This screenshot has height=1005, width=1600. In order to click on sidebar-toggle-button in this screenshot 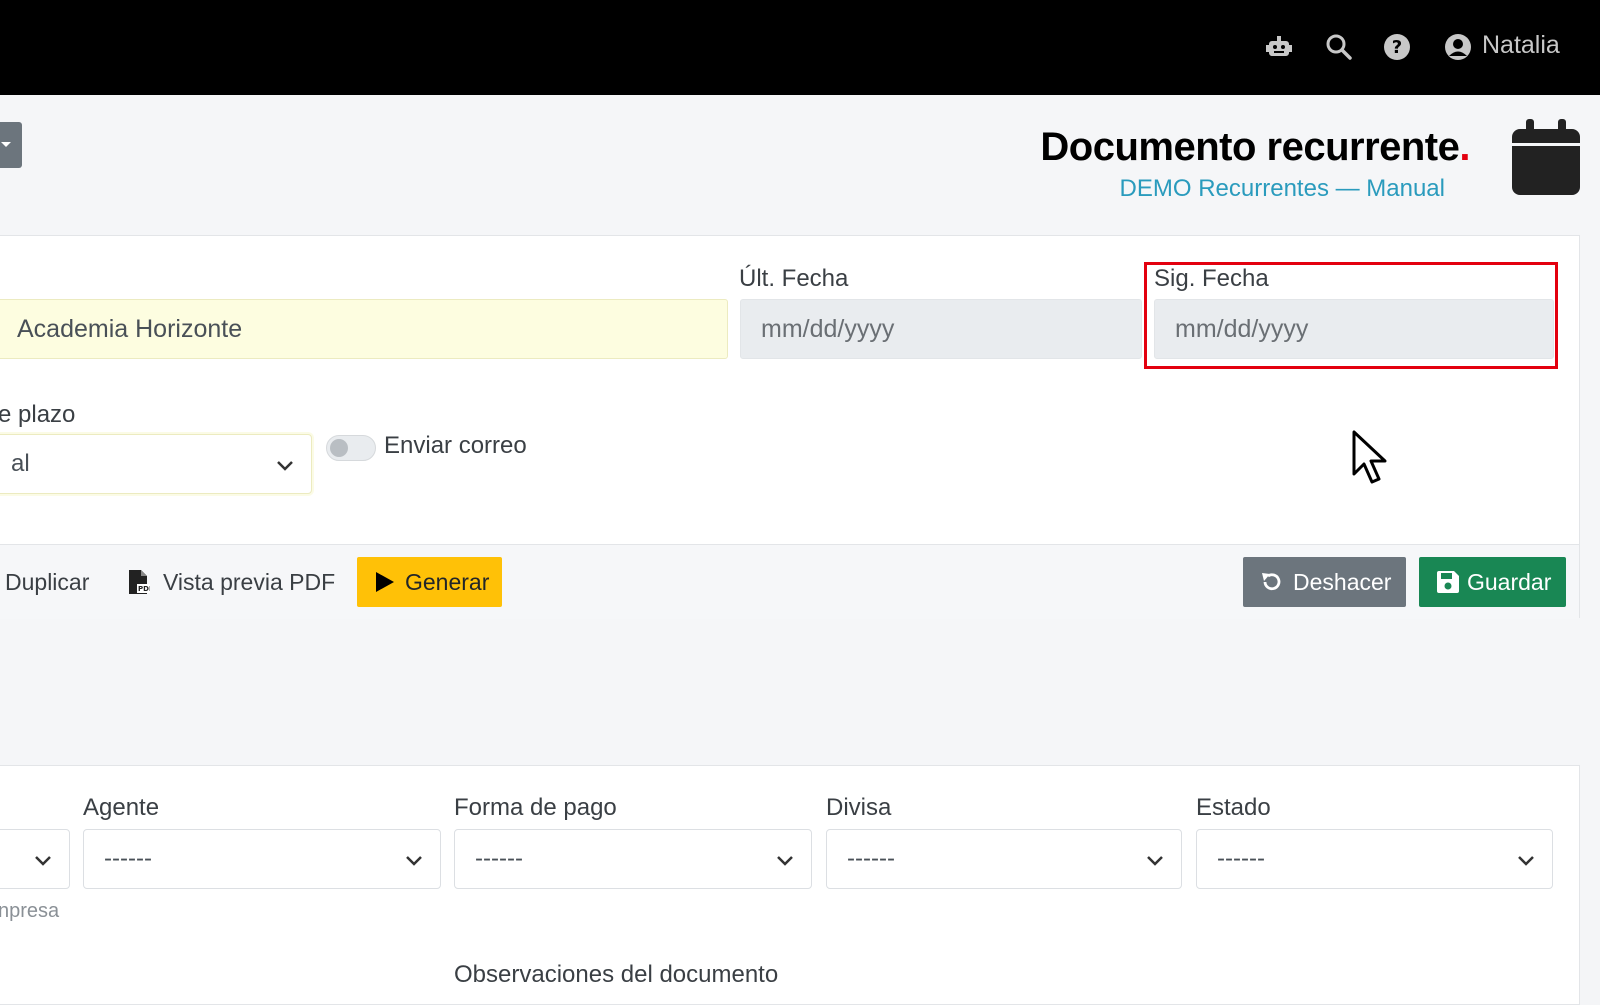, I will do `click(11, 145)`.